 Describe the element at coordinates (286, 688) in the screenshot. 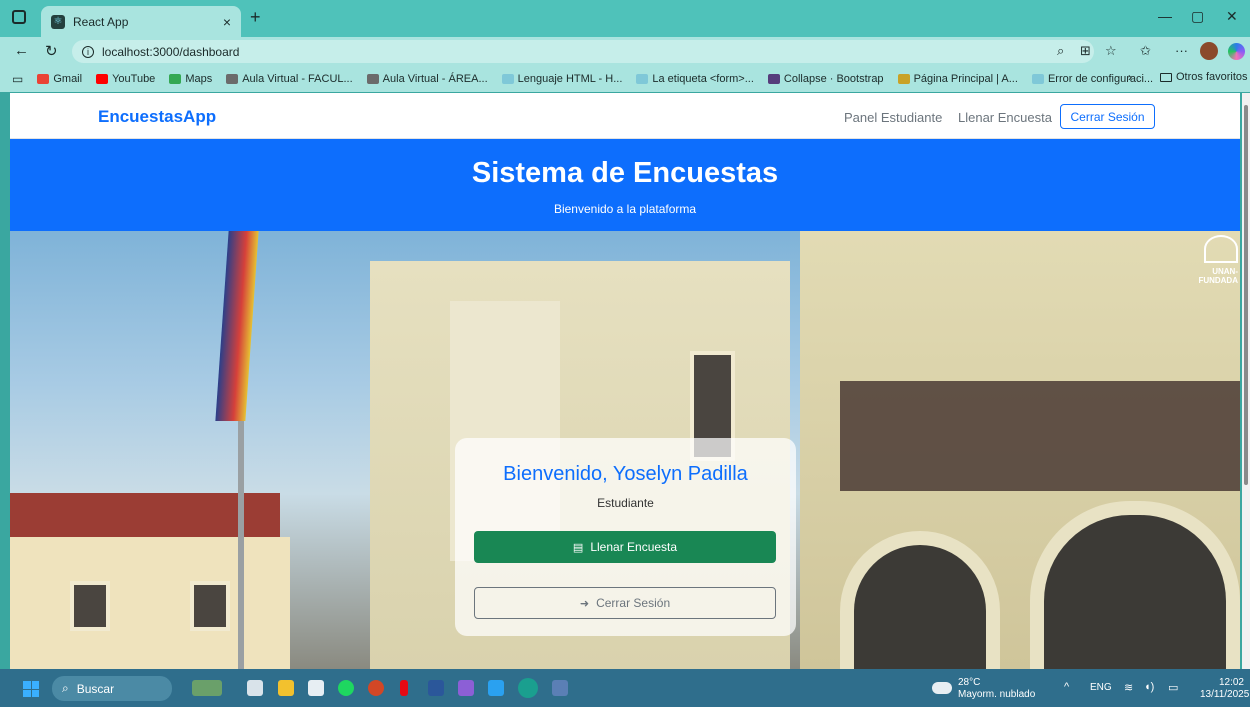

I see `file-explorer-icon` at that location.